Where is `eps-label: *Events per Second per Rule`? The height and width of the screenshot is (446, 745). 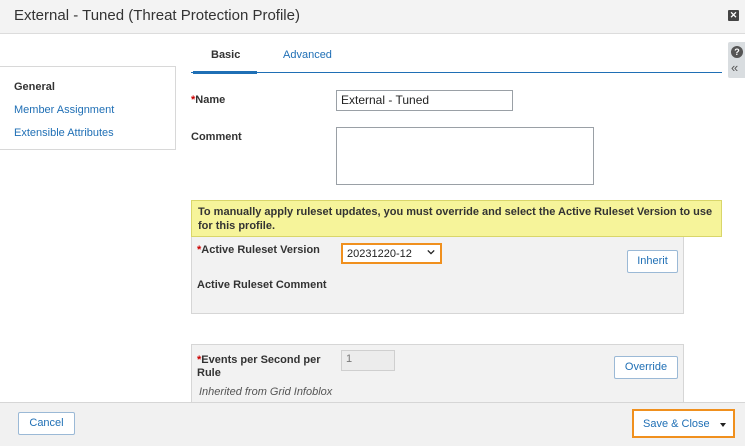
eps-label: *Events per Second per Rule is located at coordinates (259, 366).